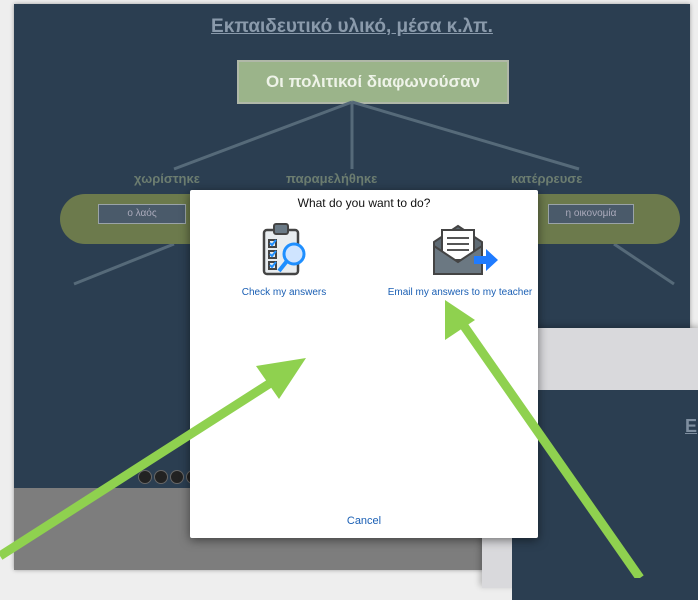  Describe the element at coordinates (284, 249) in the screenshot. I see `clipboard-check-icon` at that location.